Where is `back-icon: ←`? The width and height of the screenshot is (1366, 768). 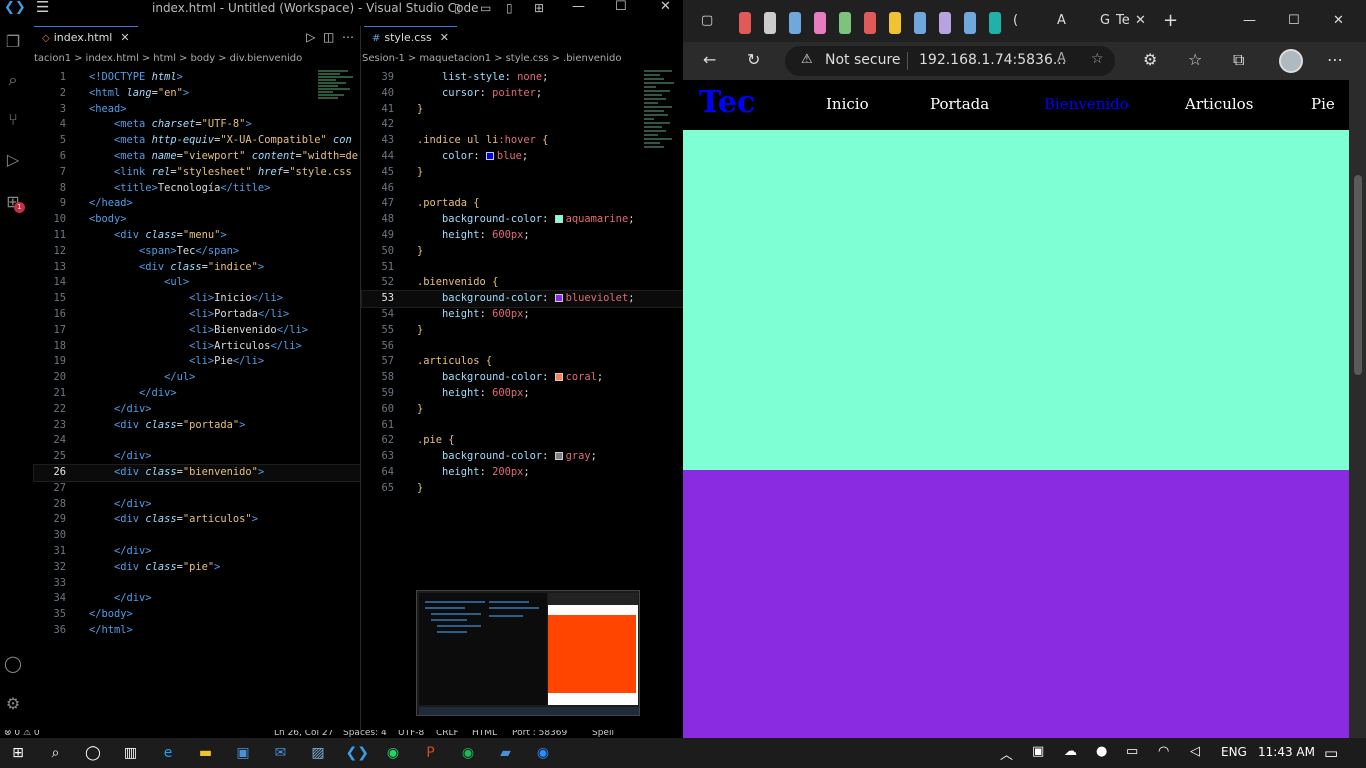
back-icon: ← is located at coordinates (709, 59).